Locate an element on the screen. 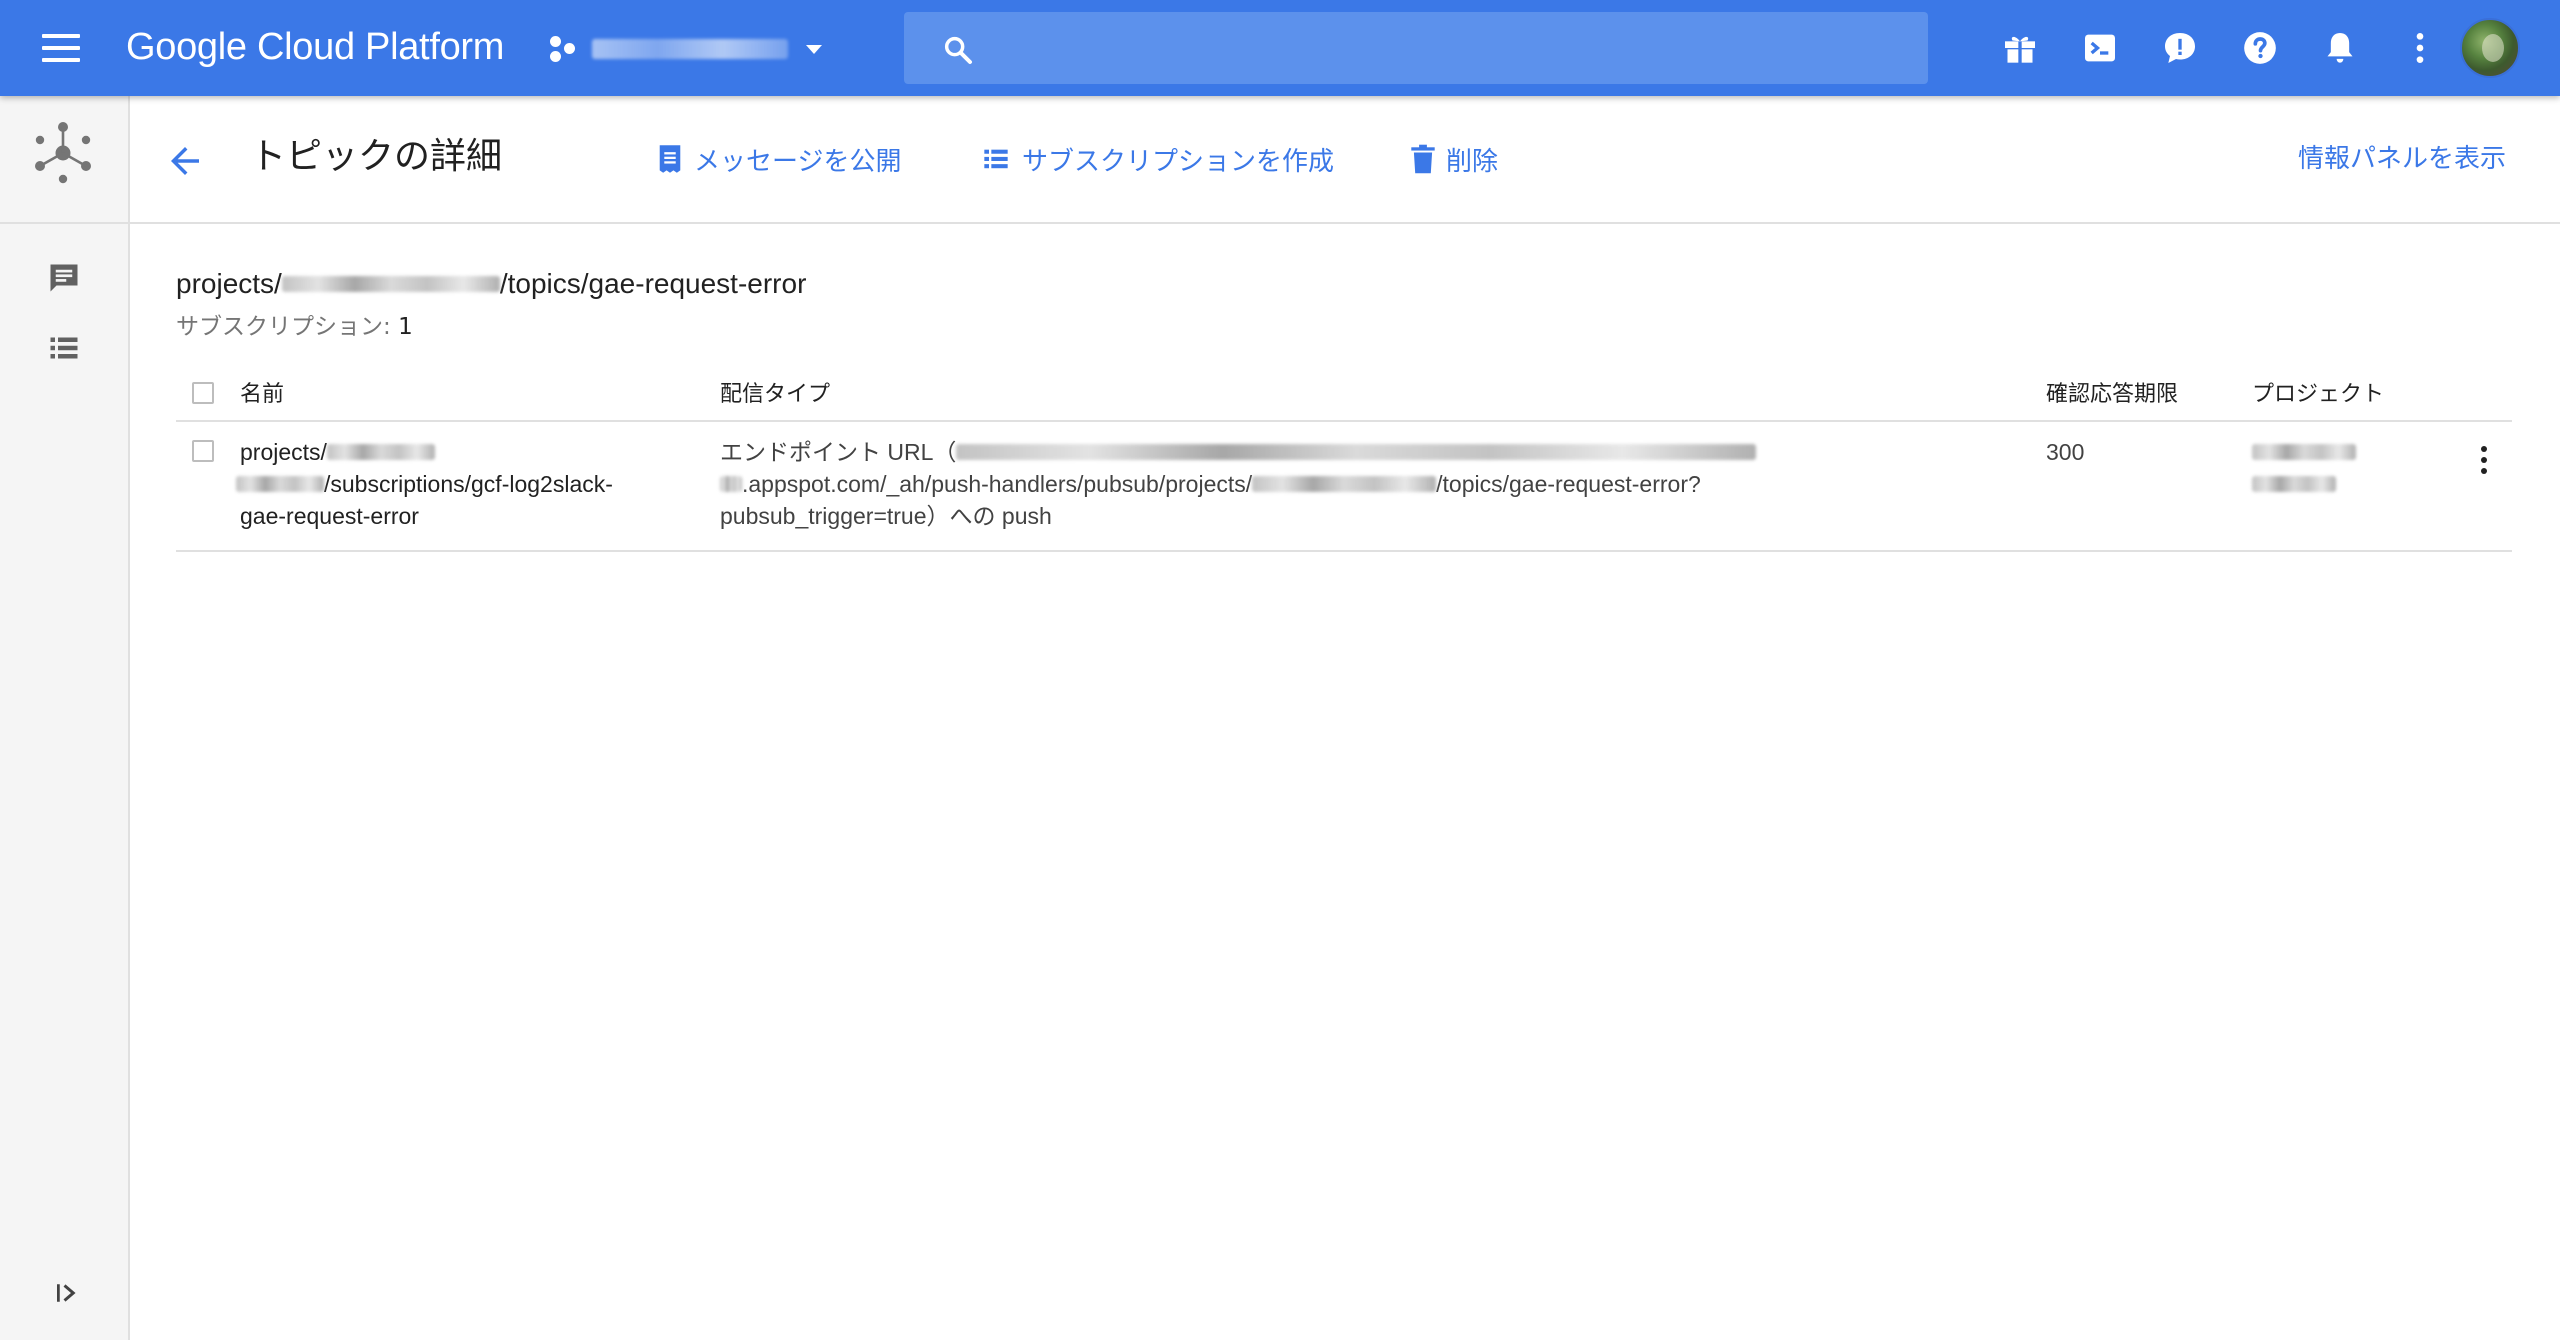 Image resolution: width=2560 pixels, height=1340 pixels. publish-message-button: メッセージを公開 is located at coordinates (778, 159).